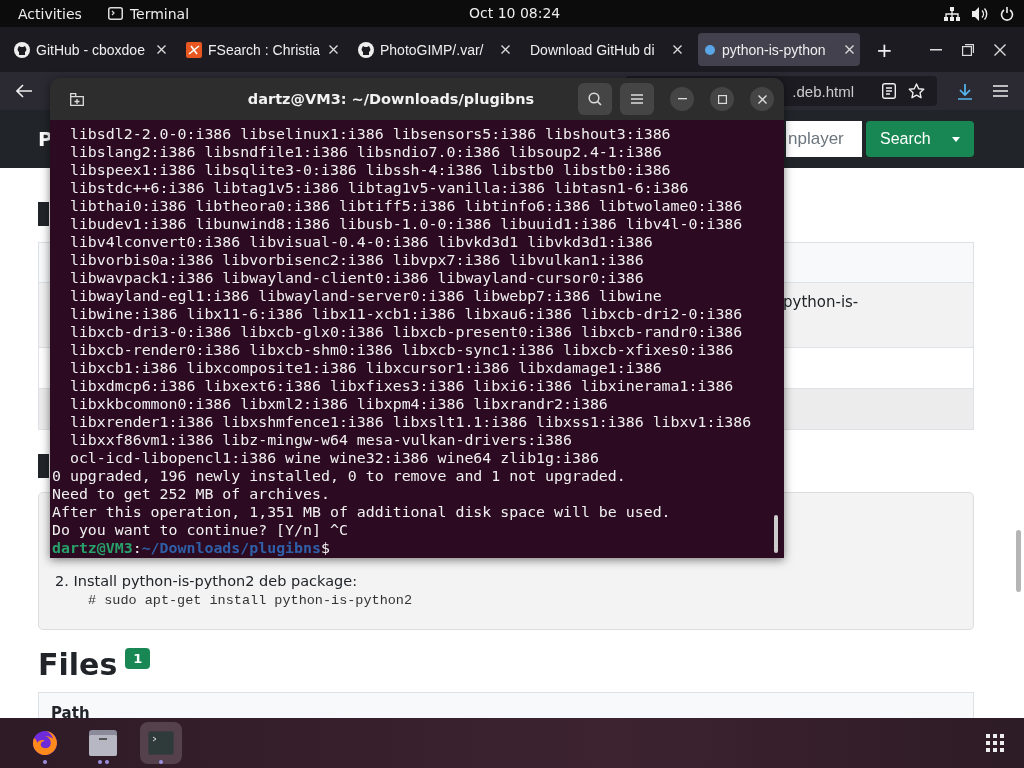 Image resolution: width=1024 pixels, height=768 pixels. I want to click on clock: Oct 10 08:24, so click(515, 13).